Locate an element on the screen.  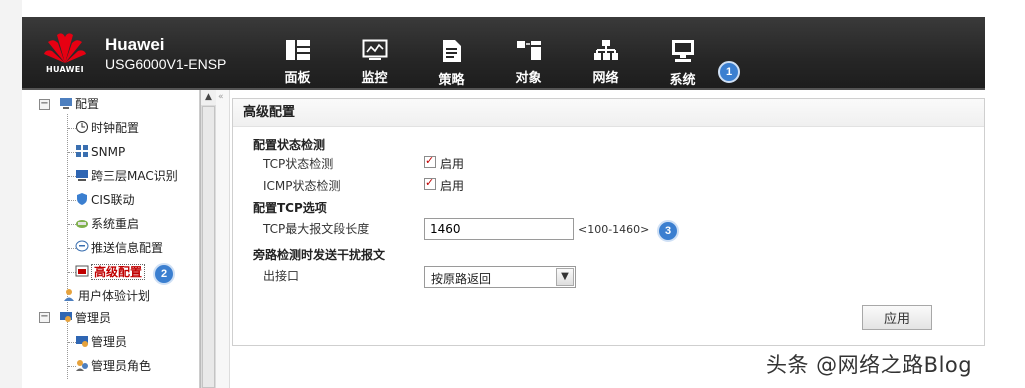
nav-dashboard: 面板 is located at coordinates (297, 54).